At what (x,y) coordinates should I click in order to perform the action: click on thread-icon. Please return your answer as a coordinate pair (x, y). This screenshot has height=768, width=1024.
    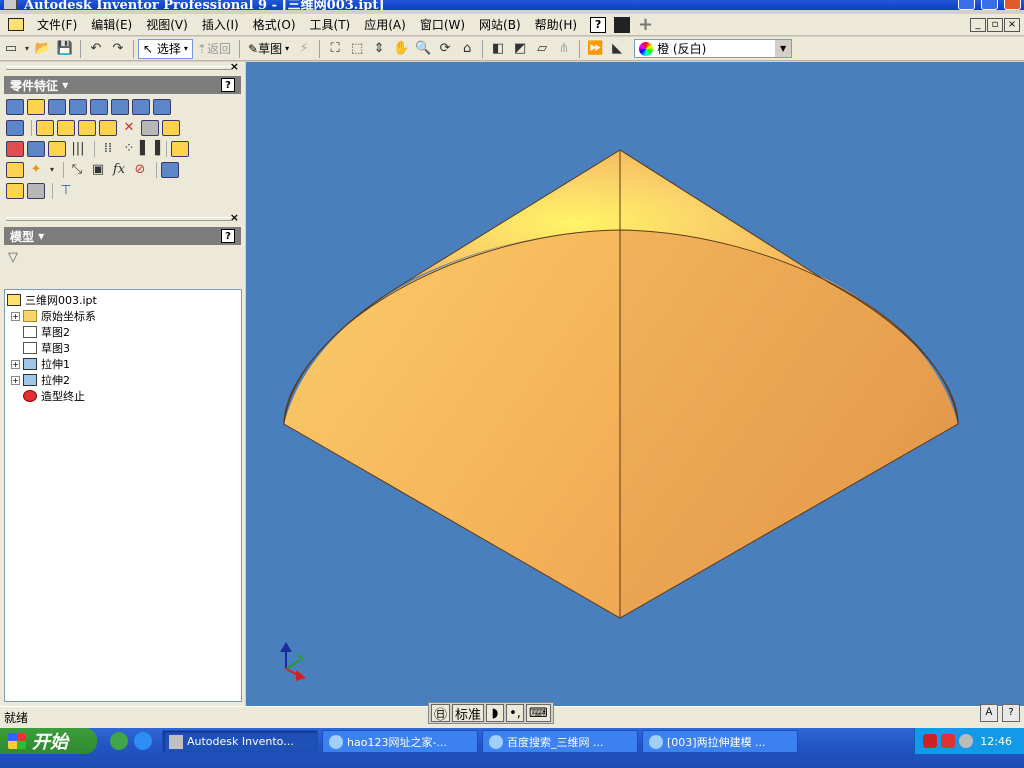
    Looking at the image, I should click on (15, 127).